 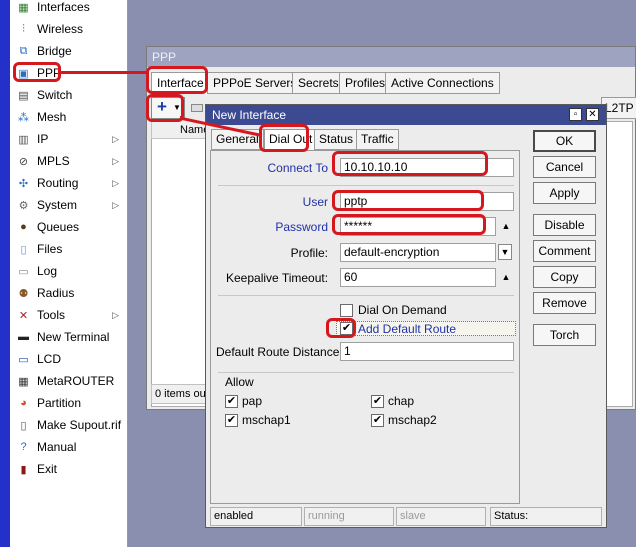 I want to click on password-label: Password, so click(x=301, y=227).